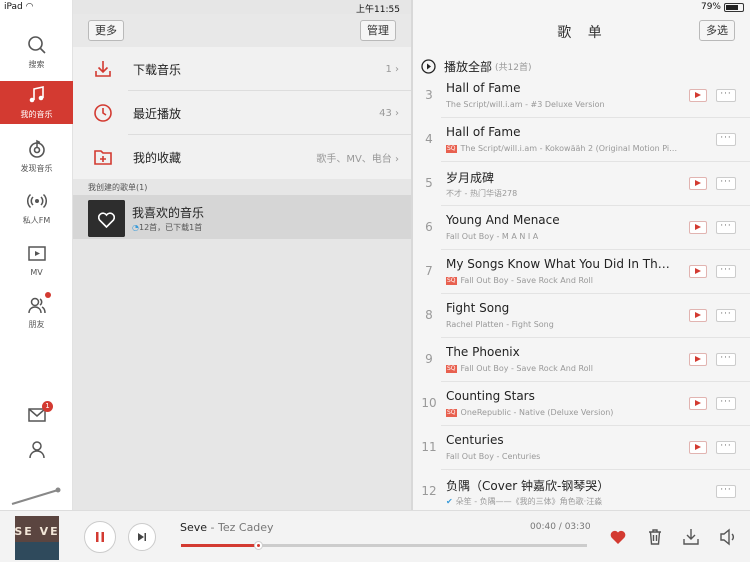  I want to click on song-subtitle: Rachel Platten - Fight Song, so click(500, 324).